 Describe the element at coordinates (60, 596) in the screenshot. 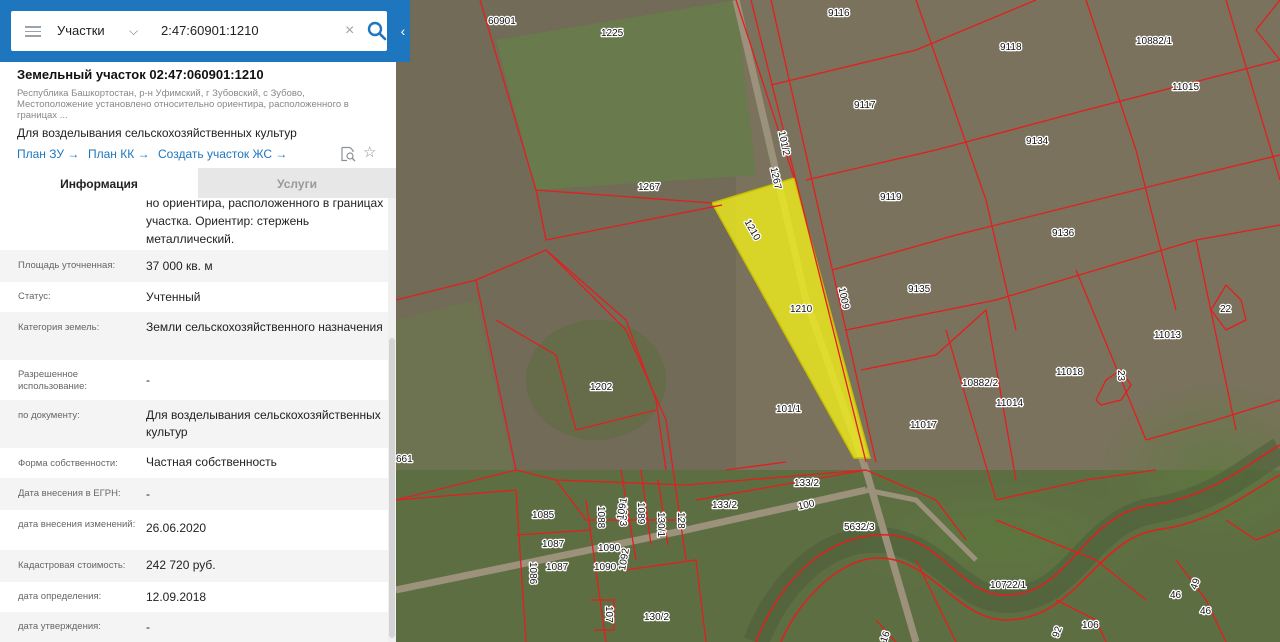

I see `info-label: дата определения:` at that location.